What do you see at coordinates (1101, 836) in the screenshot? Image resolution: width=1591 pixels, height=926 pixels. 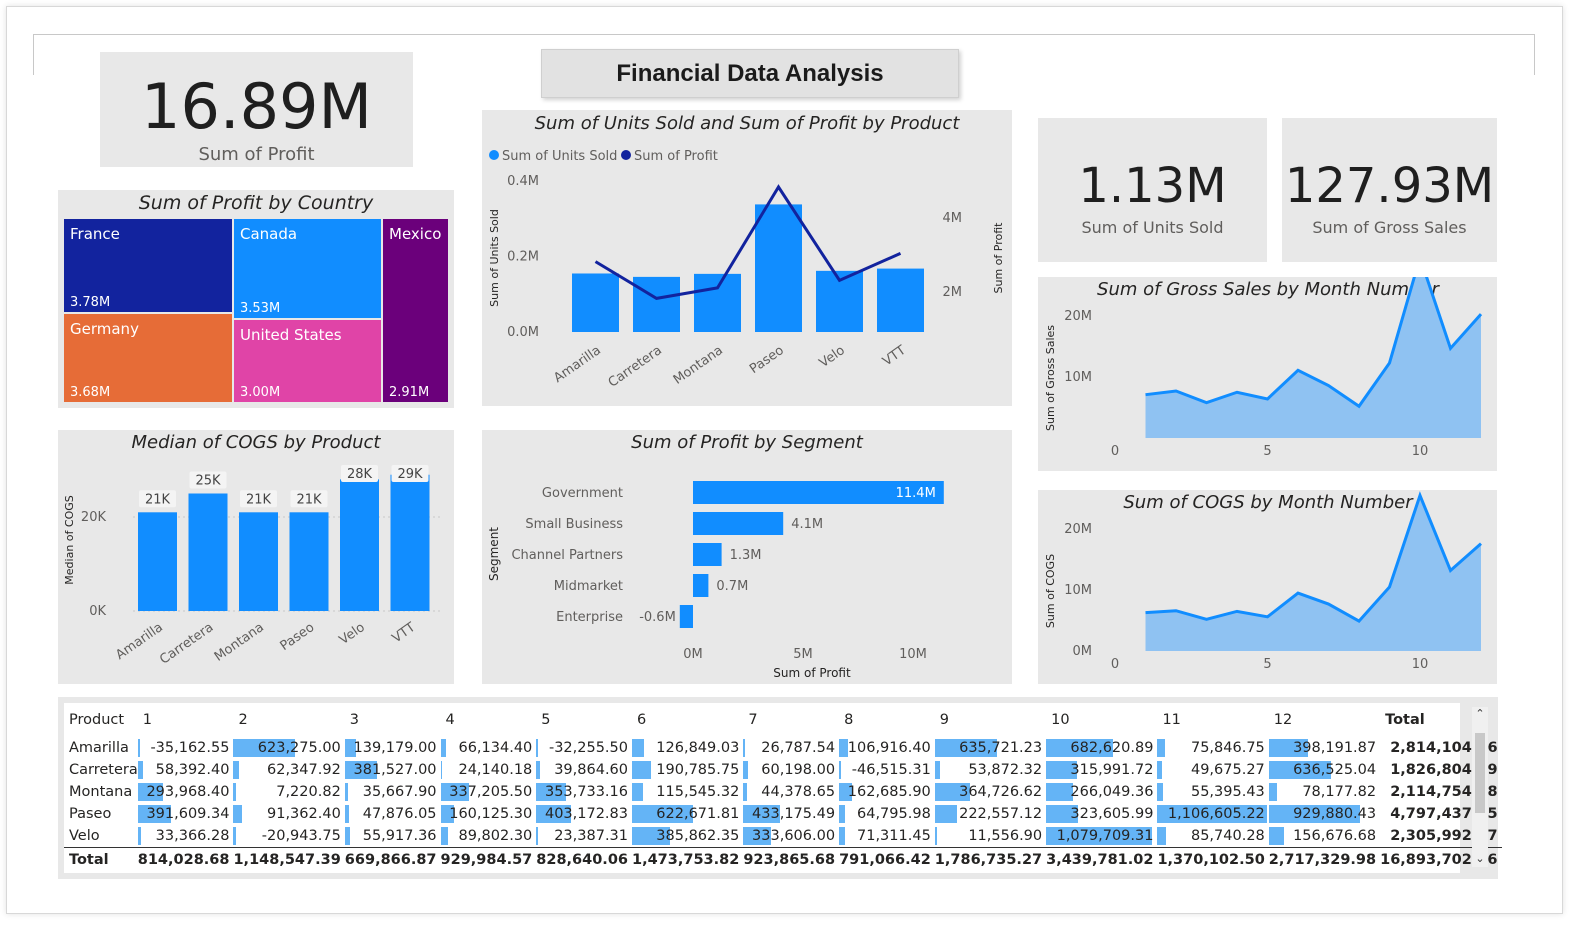 I see `matrix-cell: 1,079,709.31` at bounding box center [1101, 836].